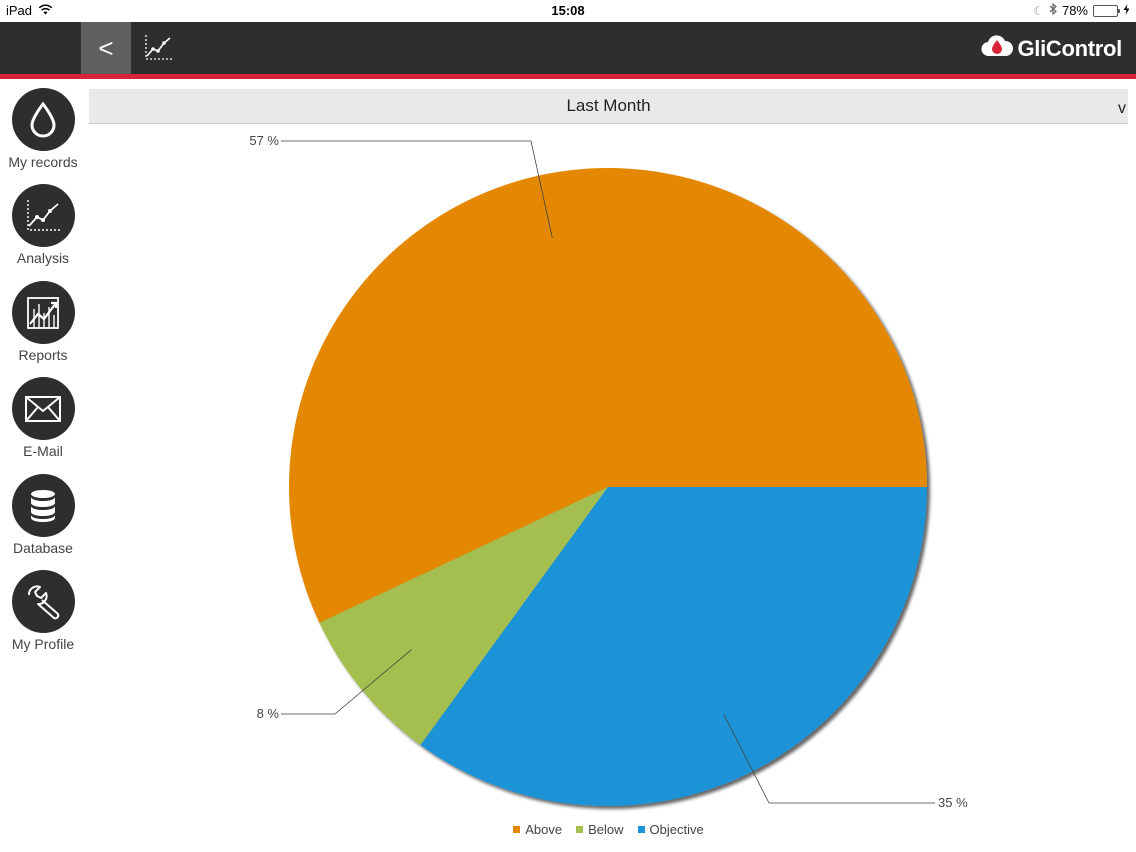 The image size is (1136, 852). I want to click on legend-item: Above, so click(537, 829).